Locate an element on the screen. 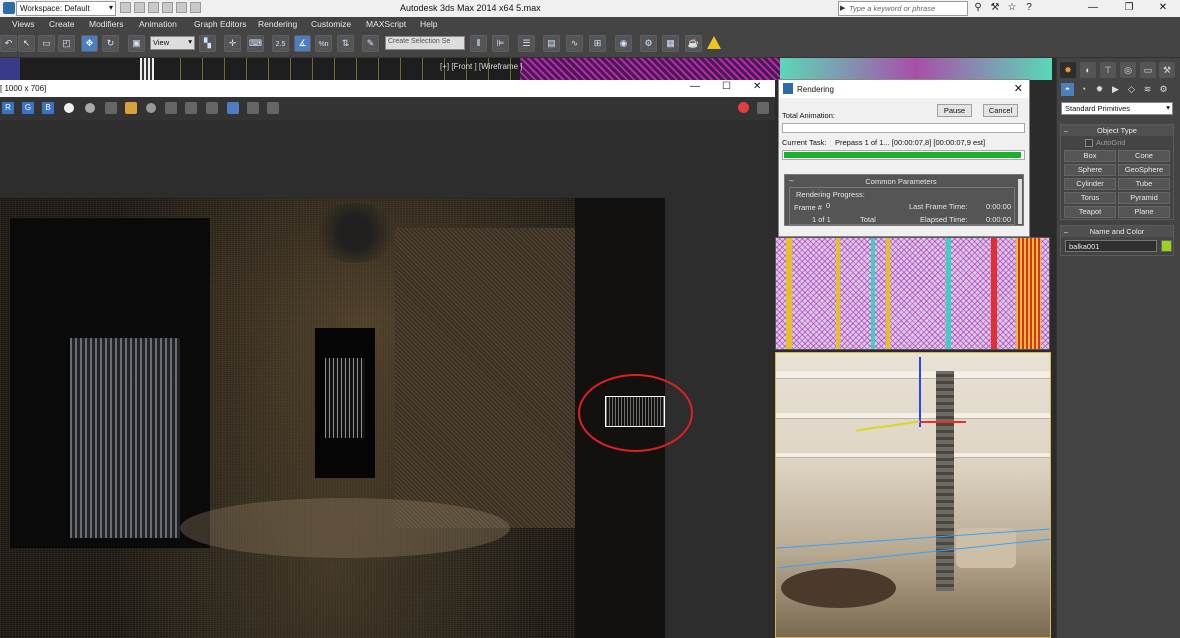 This screenshot has height=638, width=1180. angle-snap-icon: ∡ is located at coordinates (302, 43).